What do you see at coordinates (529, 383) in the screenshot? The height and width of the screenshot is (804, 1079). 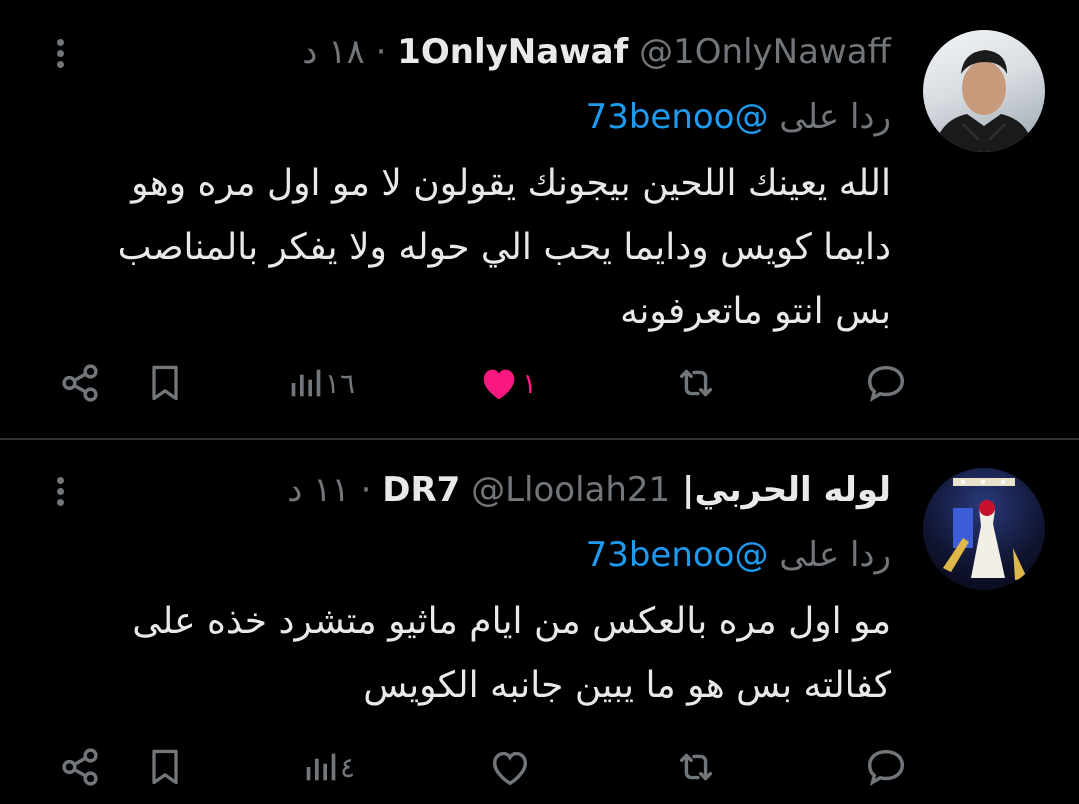 I see `like-count: ١` at bounding box center [529, 383].